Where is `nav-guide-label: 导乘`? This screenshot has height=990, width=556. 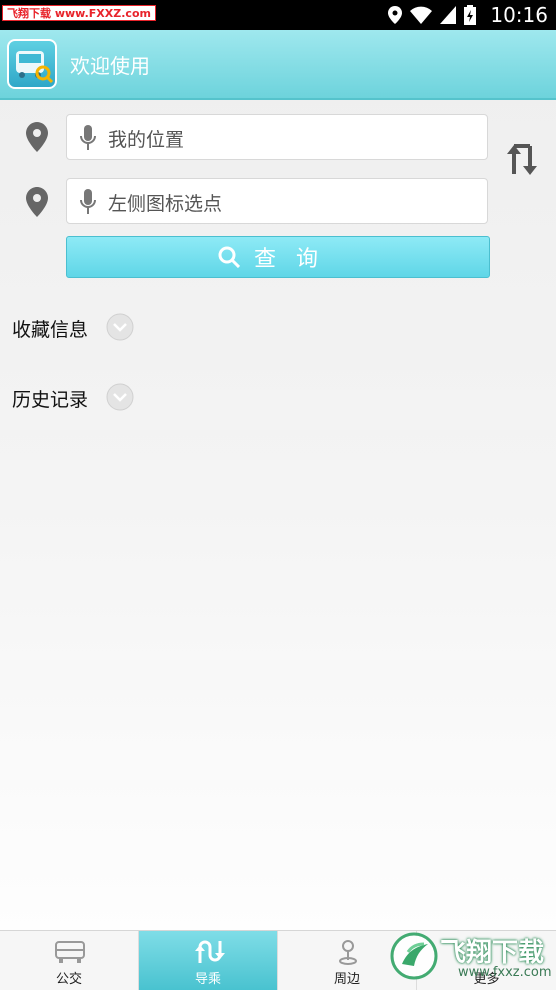 nav-guide-label: 导乘 is located at coordinates (207, 979).